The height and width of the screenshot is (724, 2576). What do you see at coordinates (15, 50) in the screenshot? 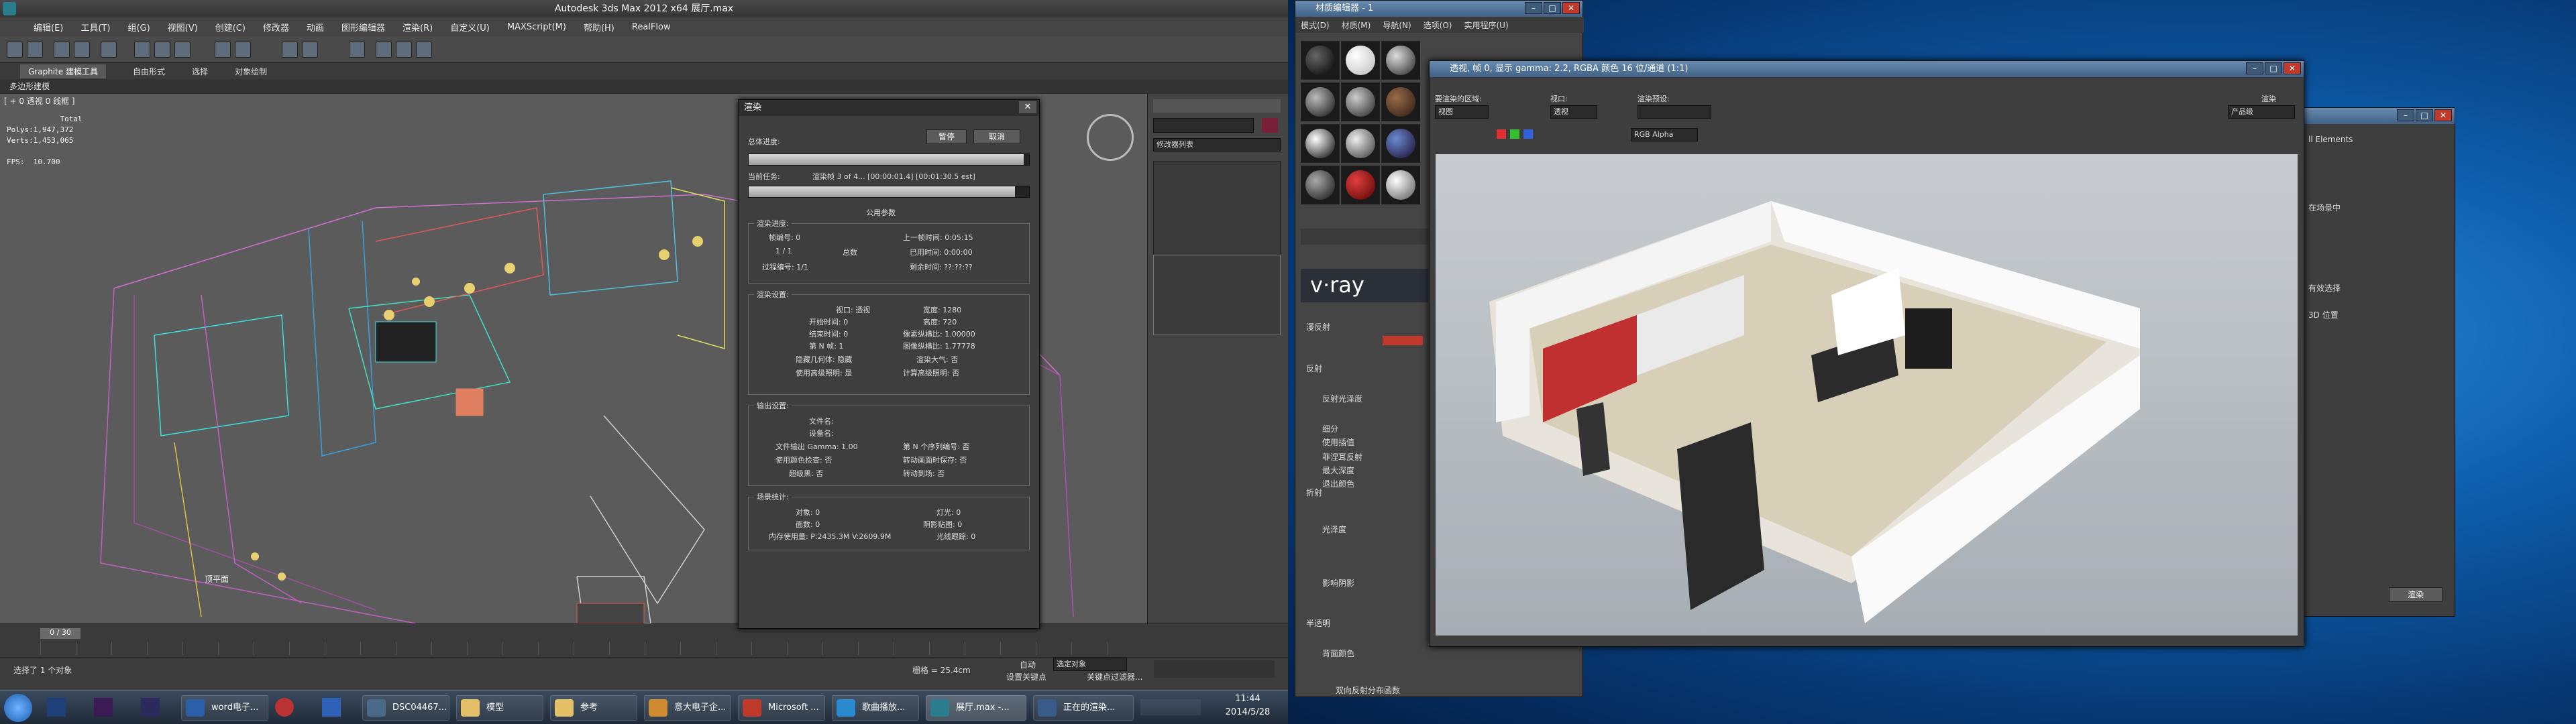
I see `undo-icon` at bounding box center [15, 50].